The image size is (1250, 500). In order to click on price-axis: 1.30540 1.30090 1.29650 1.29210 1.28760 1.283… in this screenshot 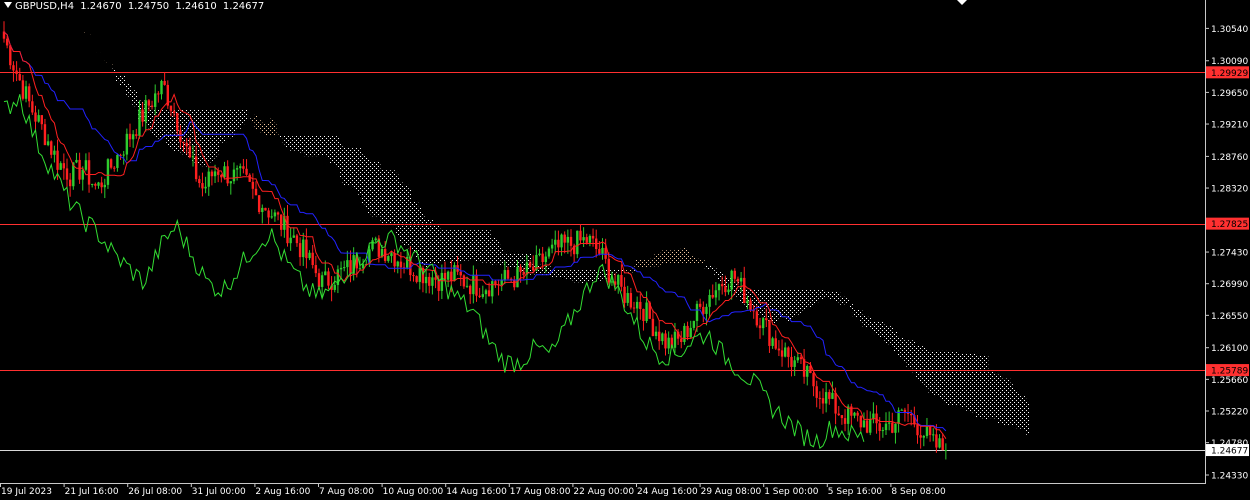, I will do `click(1226, 253)`.